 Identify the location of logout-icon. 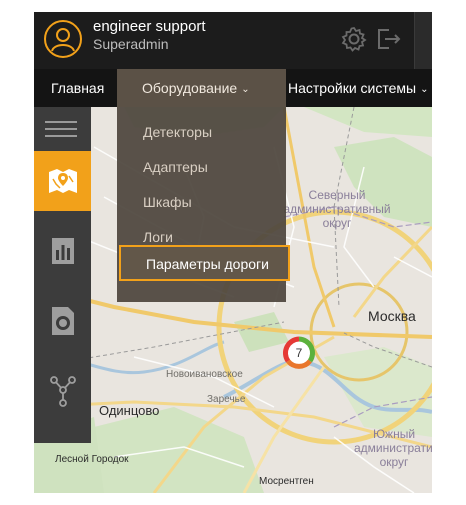
(388, 39).